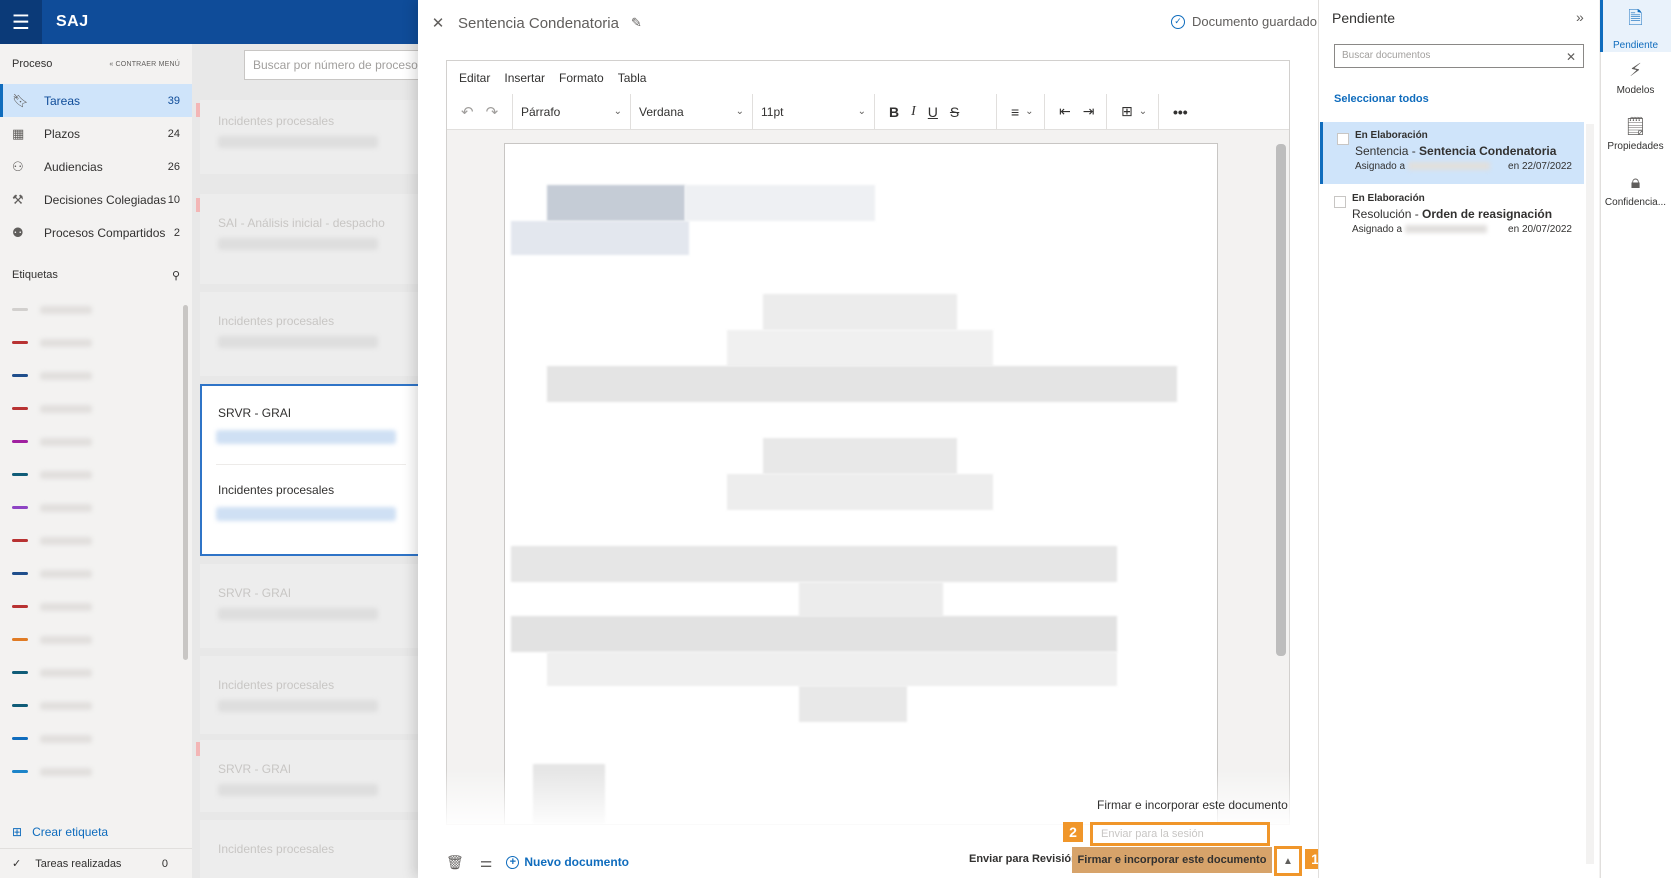  What do you see at coordinates (21, 22) in the screenshot?
I see `hamburger-menu-icon: ☰` at bounding box center [21, 22].